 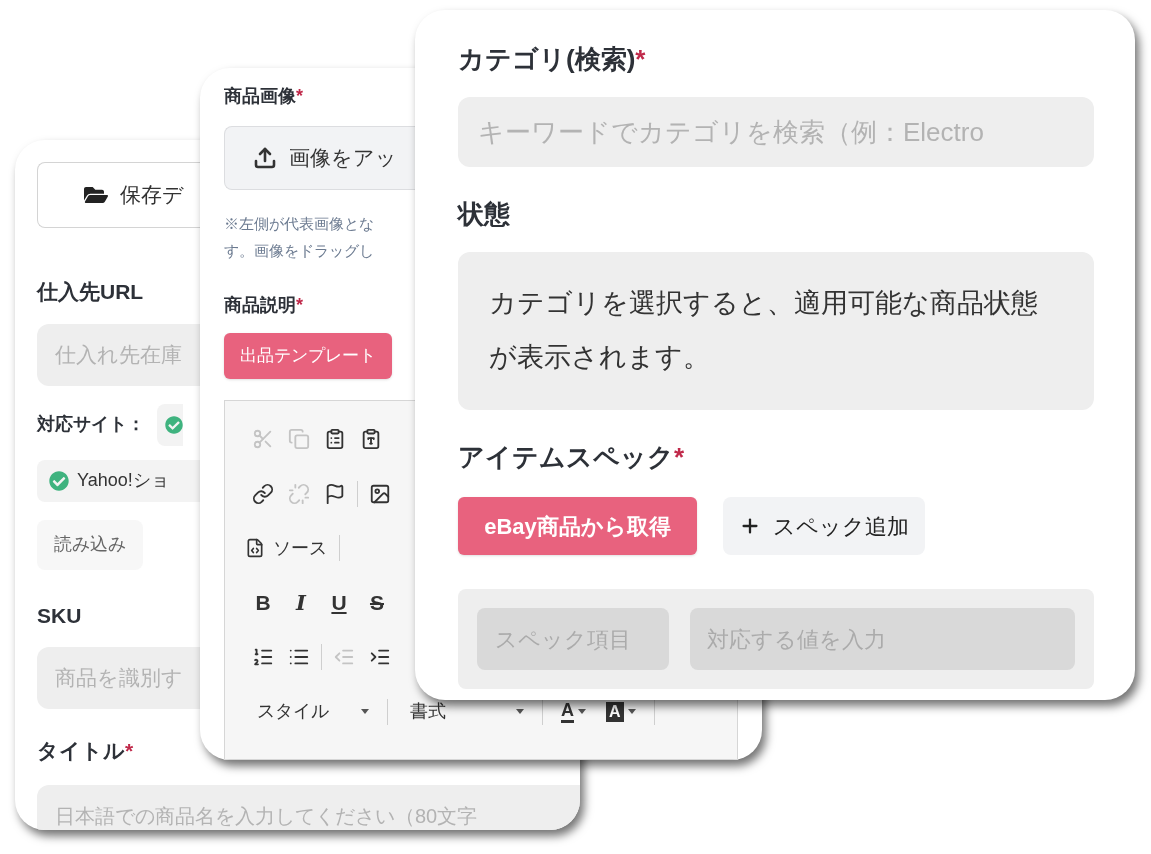 I want to click on paste-text-icon, so click(x=371, y=439).